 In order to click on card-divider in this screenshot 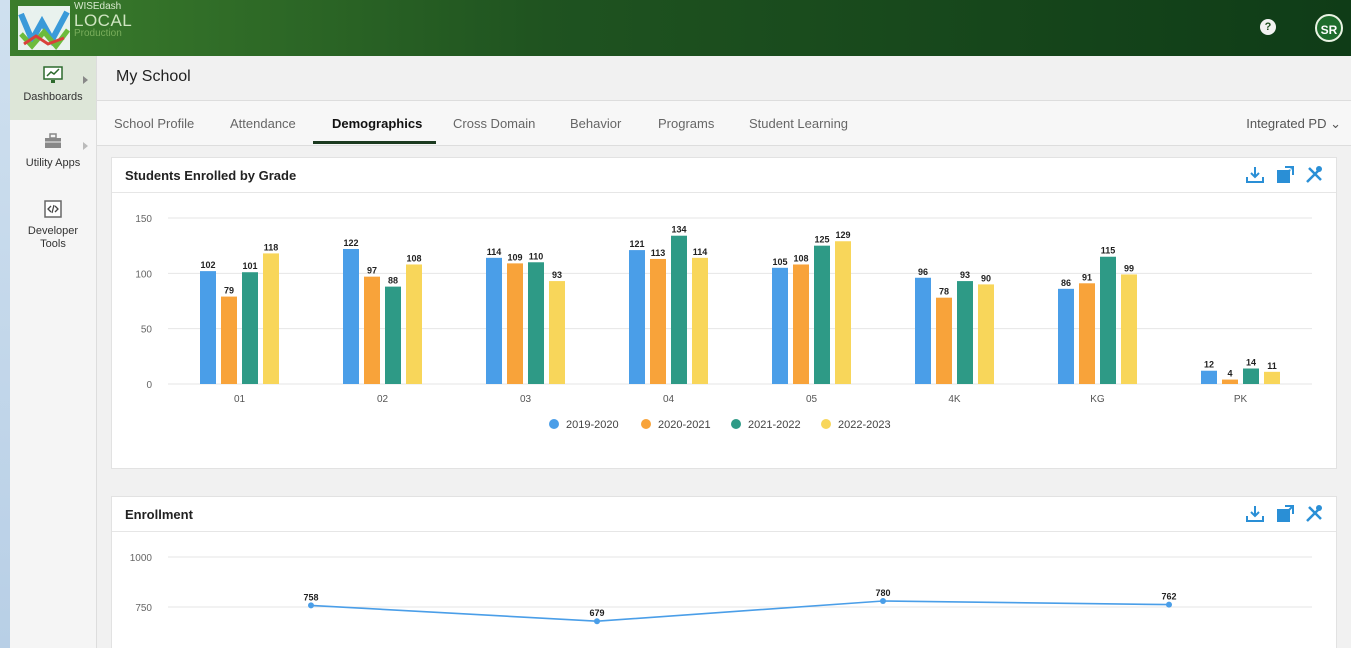, I will do `click(724, 192)`.